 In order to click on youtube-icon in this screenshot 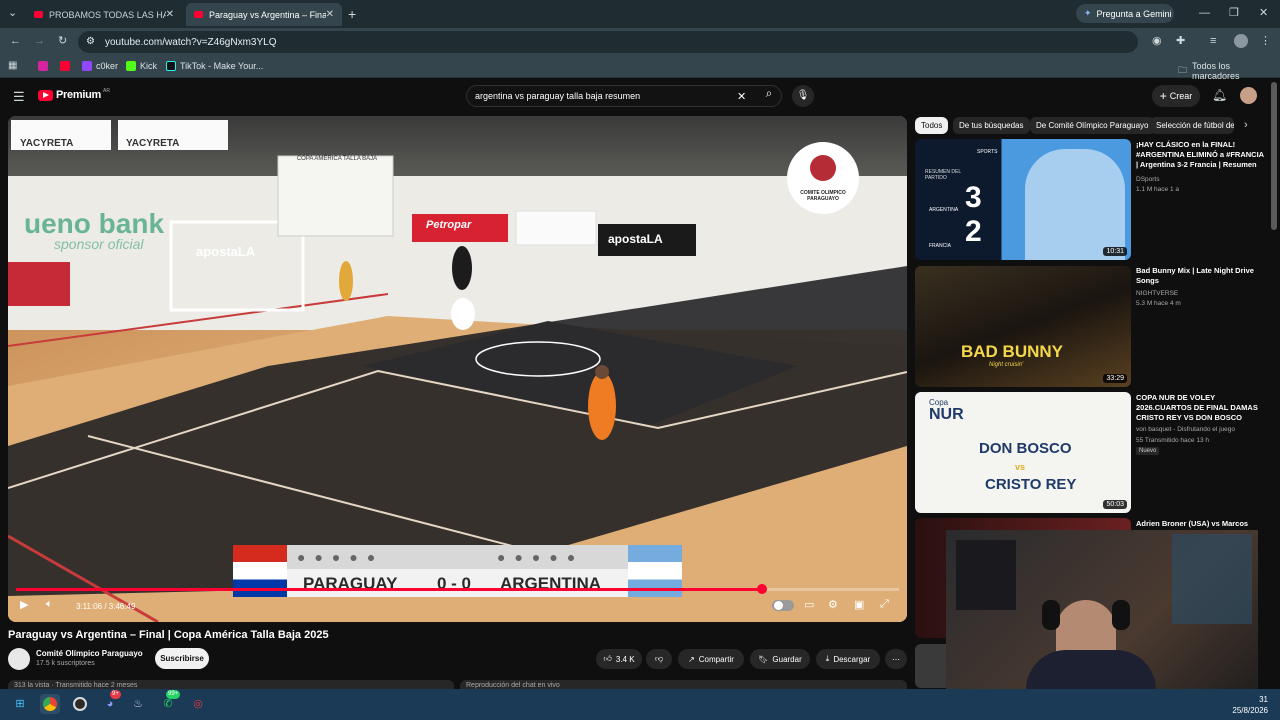, I will do `click(65, 66)`.